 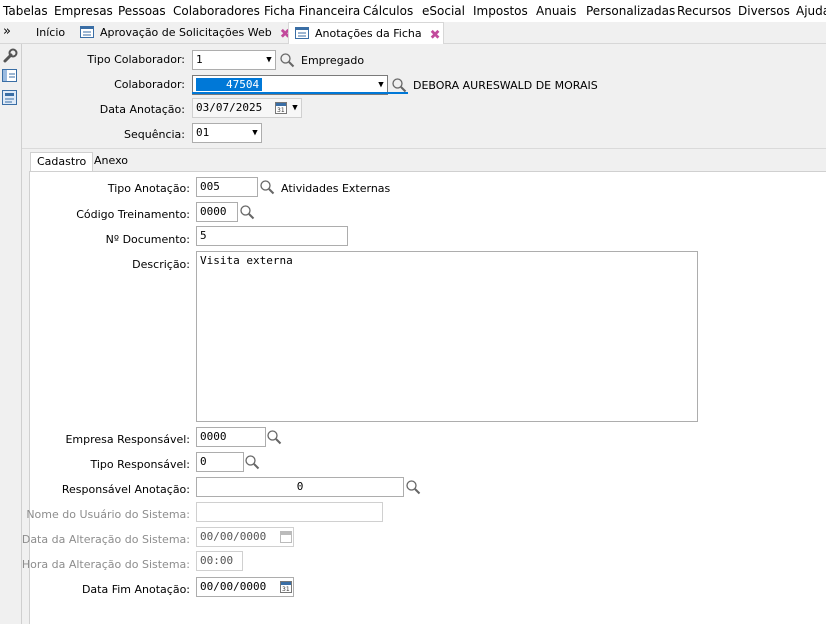 I want to click on empresa-responsavel-value: 0000, so click(x=213, y=436).